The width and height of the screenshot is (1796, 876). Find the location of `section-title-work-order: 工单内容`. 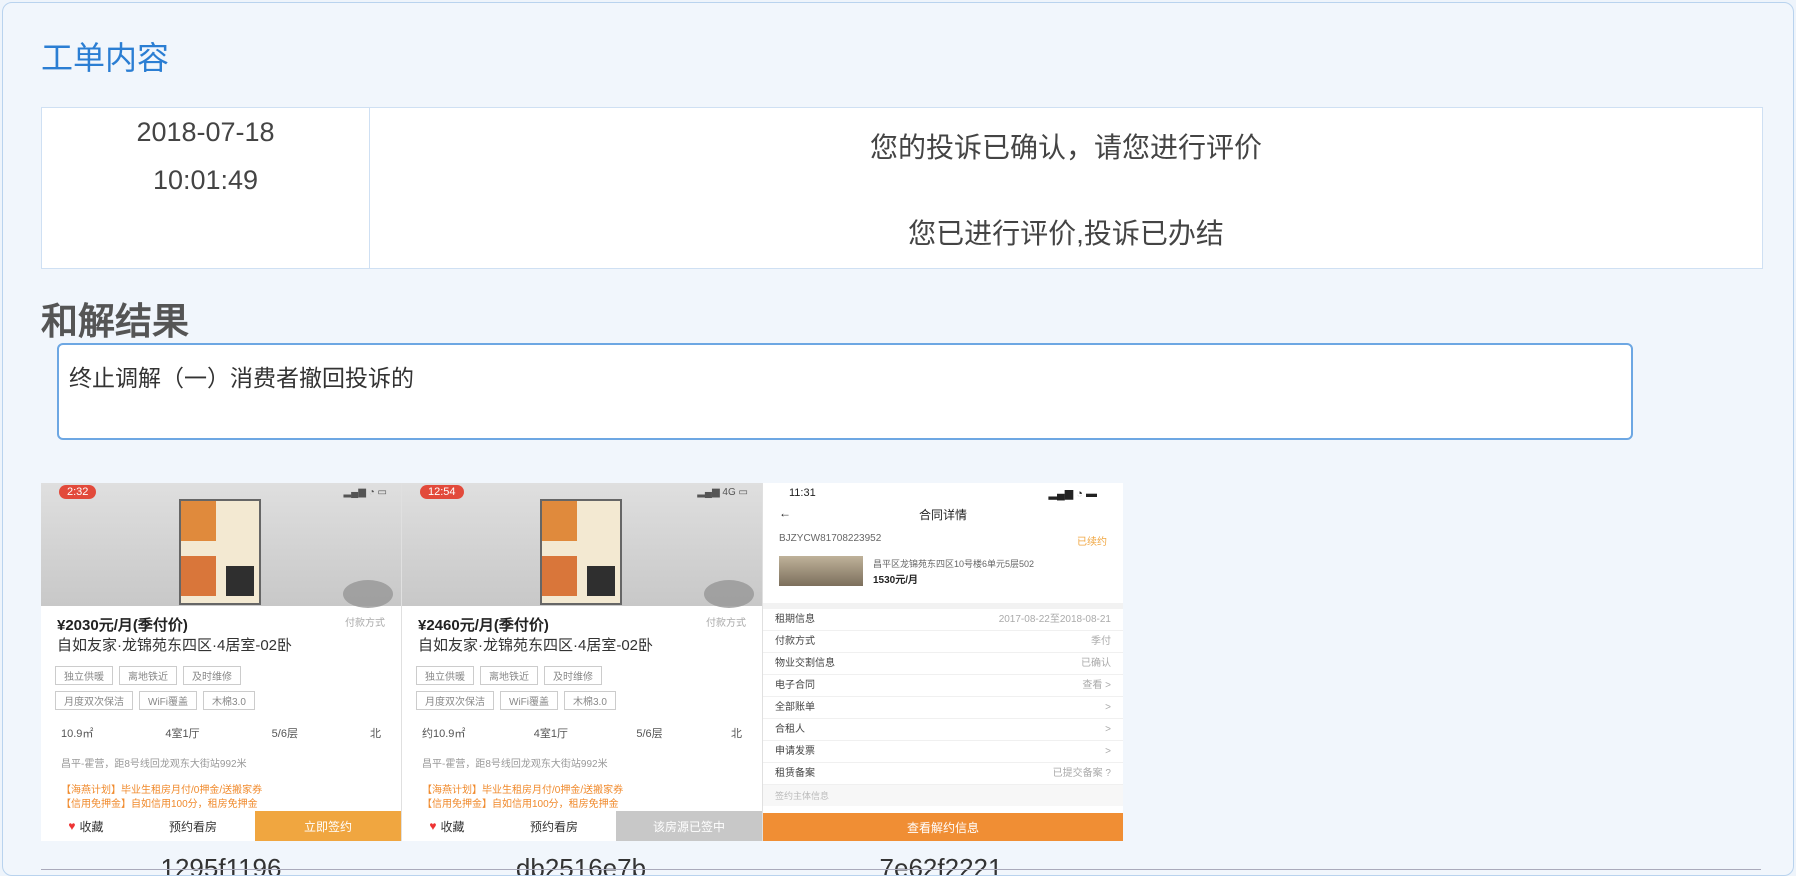

section-title-work-order: 工单内容 is located at coordinates (105, 58).